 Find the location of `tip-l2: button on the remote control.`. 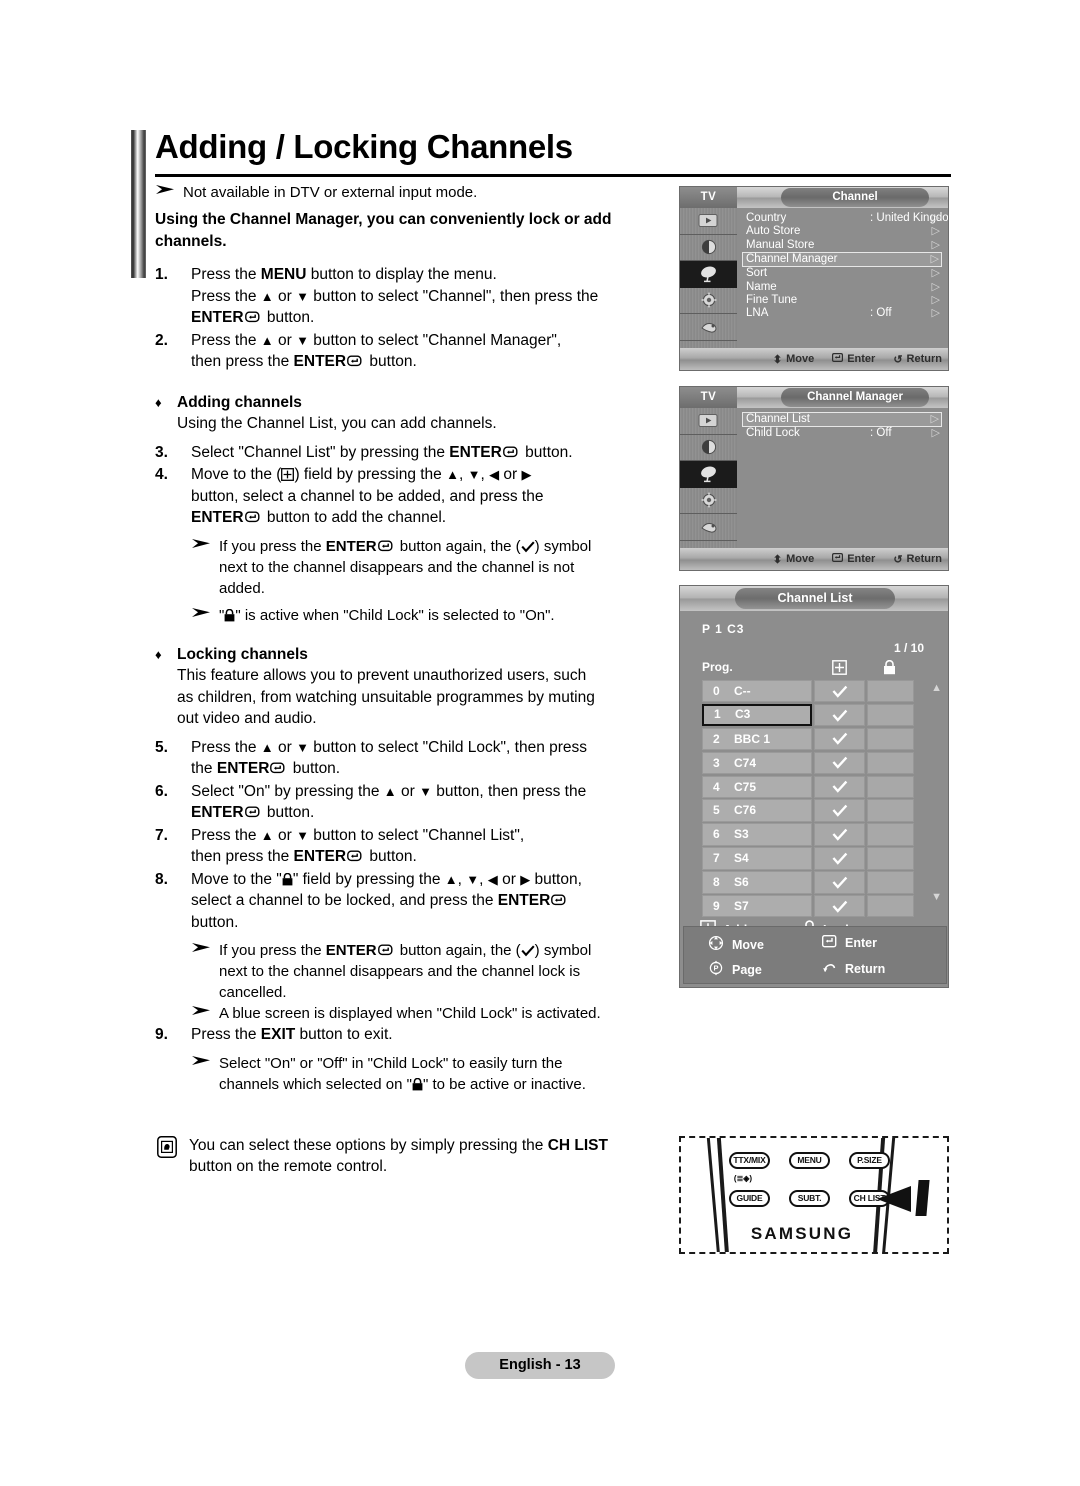

tip-l2: button on the remote control. is located at coordinates (288, 1166).